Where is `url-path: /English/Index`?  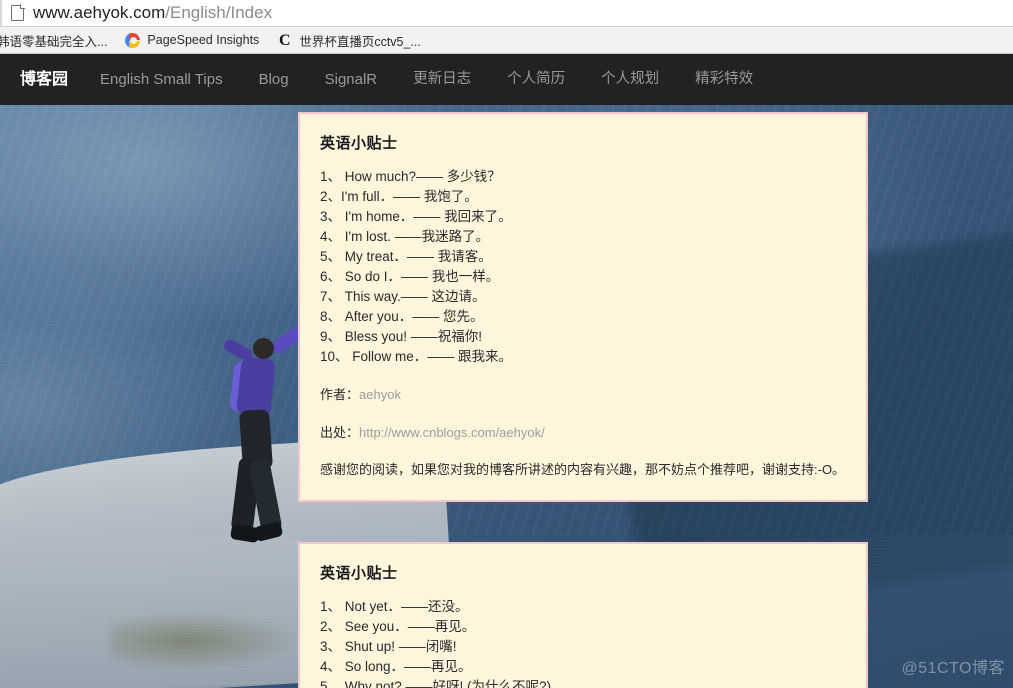
url-path: /English/Index is located at coordinates (219, 12).